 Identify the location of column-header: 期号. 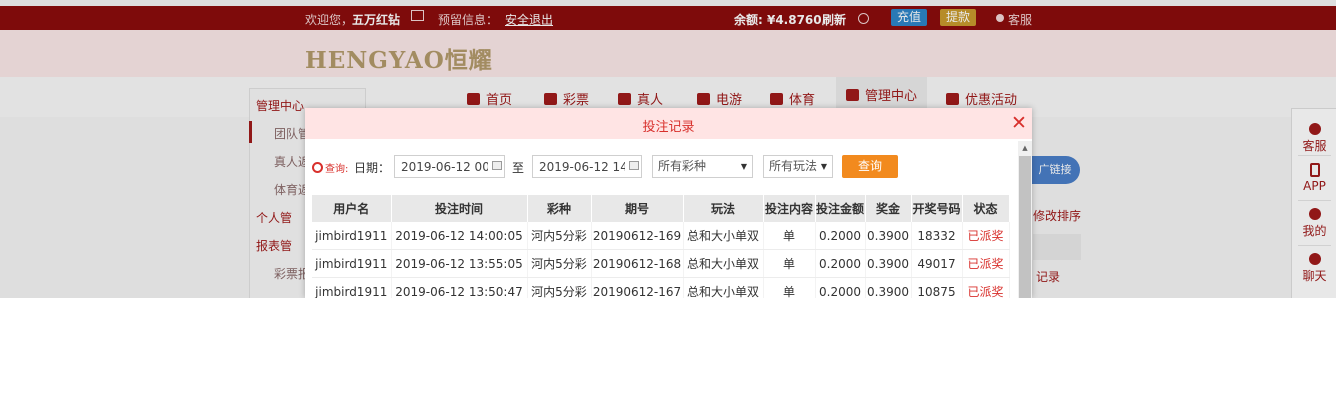
(637, 208).